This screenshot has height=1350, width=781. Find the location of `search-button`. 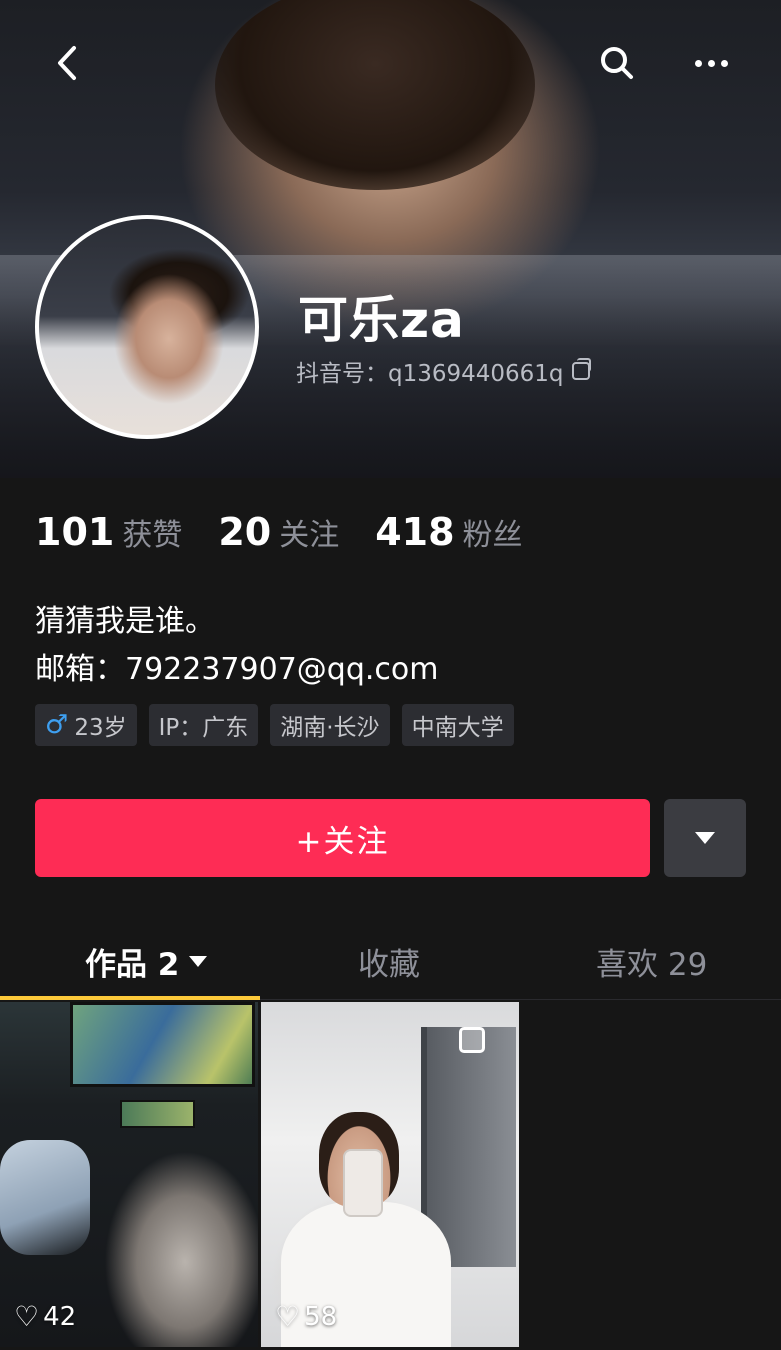

search-button is located at coordinates (617, 63).